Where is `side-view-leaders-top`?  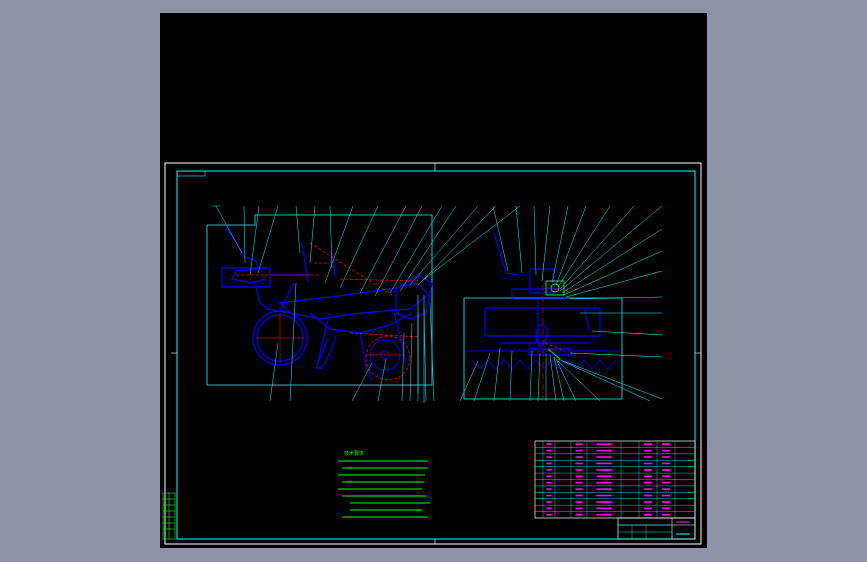 side-view-leaders-top is located at coordinates (366, 251).